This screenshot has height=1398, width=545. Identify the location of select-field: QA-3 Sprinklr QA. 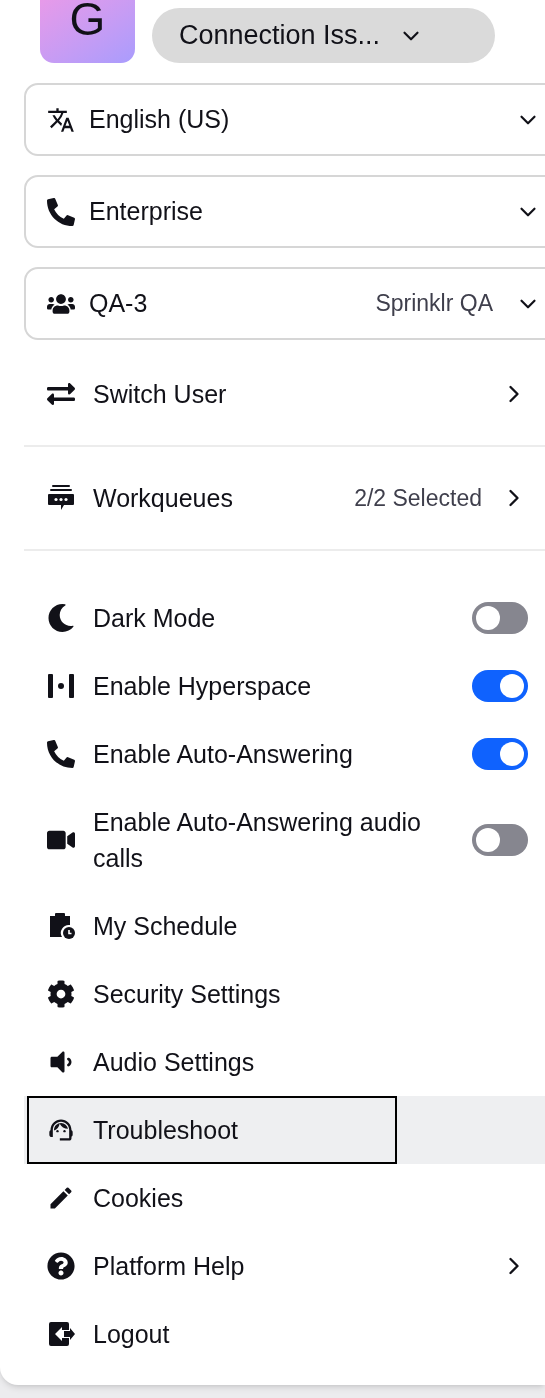
(284, 303).